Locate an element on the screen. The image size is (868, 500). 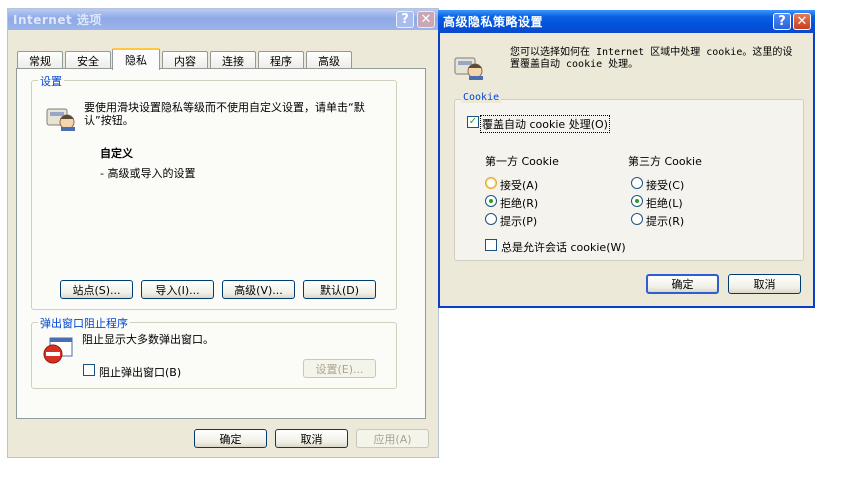
first-party-prompt-label: 提示(P) is located at coordinates (518, 221).